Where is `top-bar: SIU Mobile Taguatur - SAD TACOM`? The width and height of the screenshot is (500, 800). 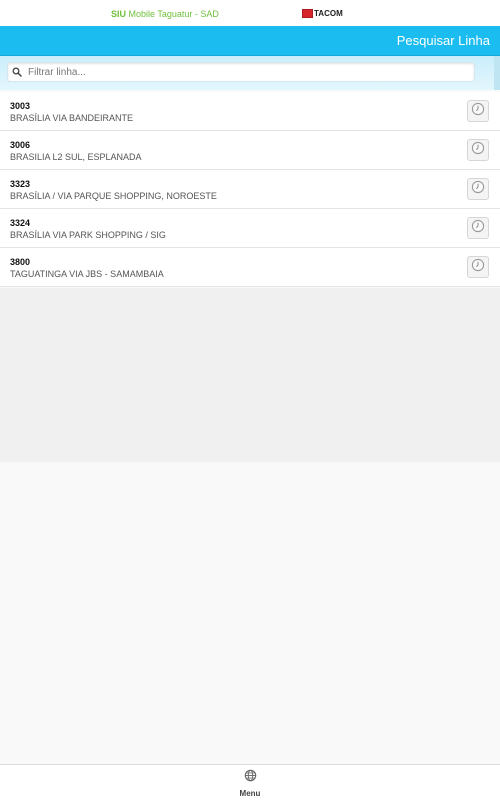 top-bar: SIU Mobile Taguatur - SAD TACOM is located at coordinates (250, 13).